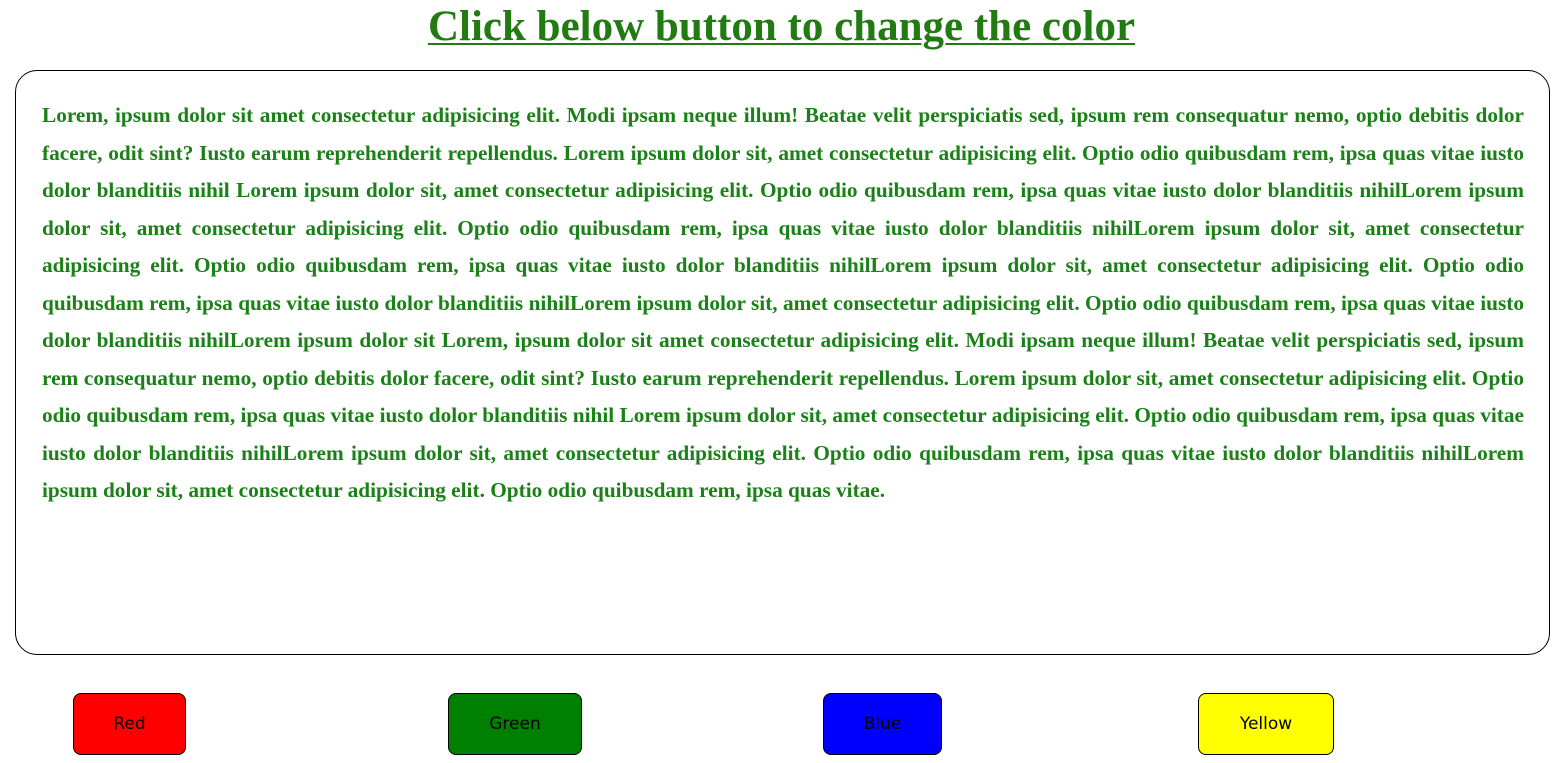 This screenshot has width=1563, height=763. What do you see at coordinates (515, 724) in the screenshot?
I see `green-button: Green` at bounding box center [515, 724].